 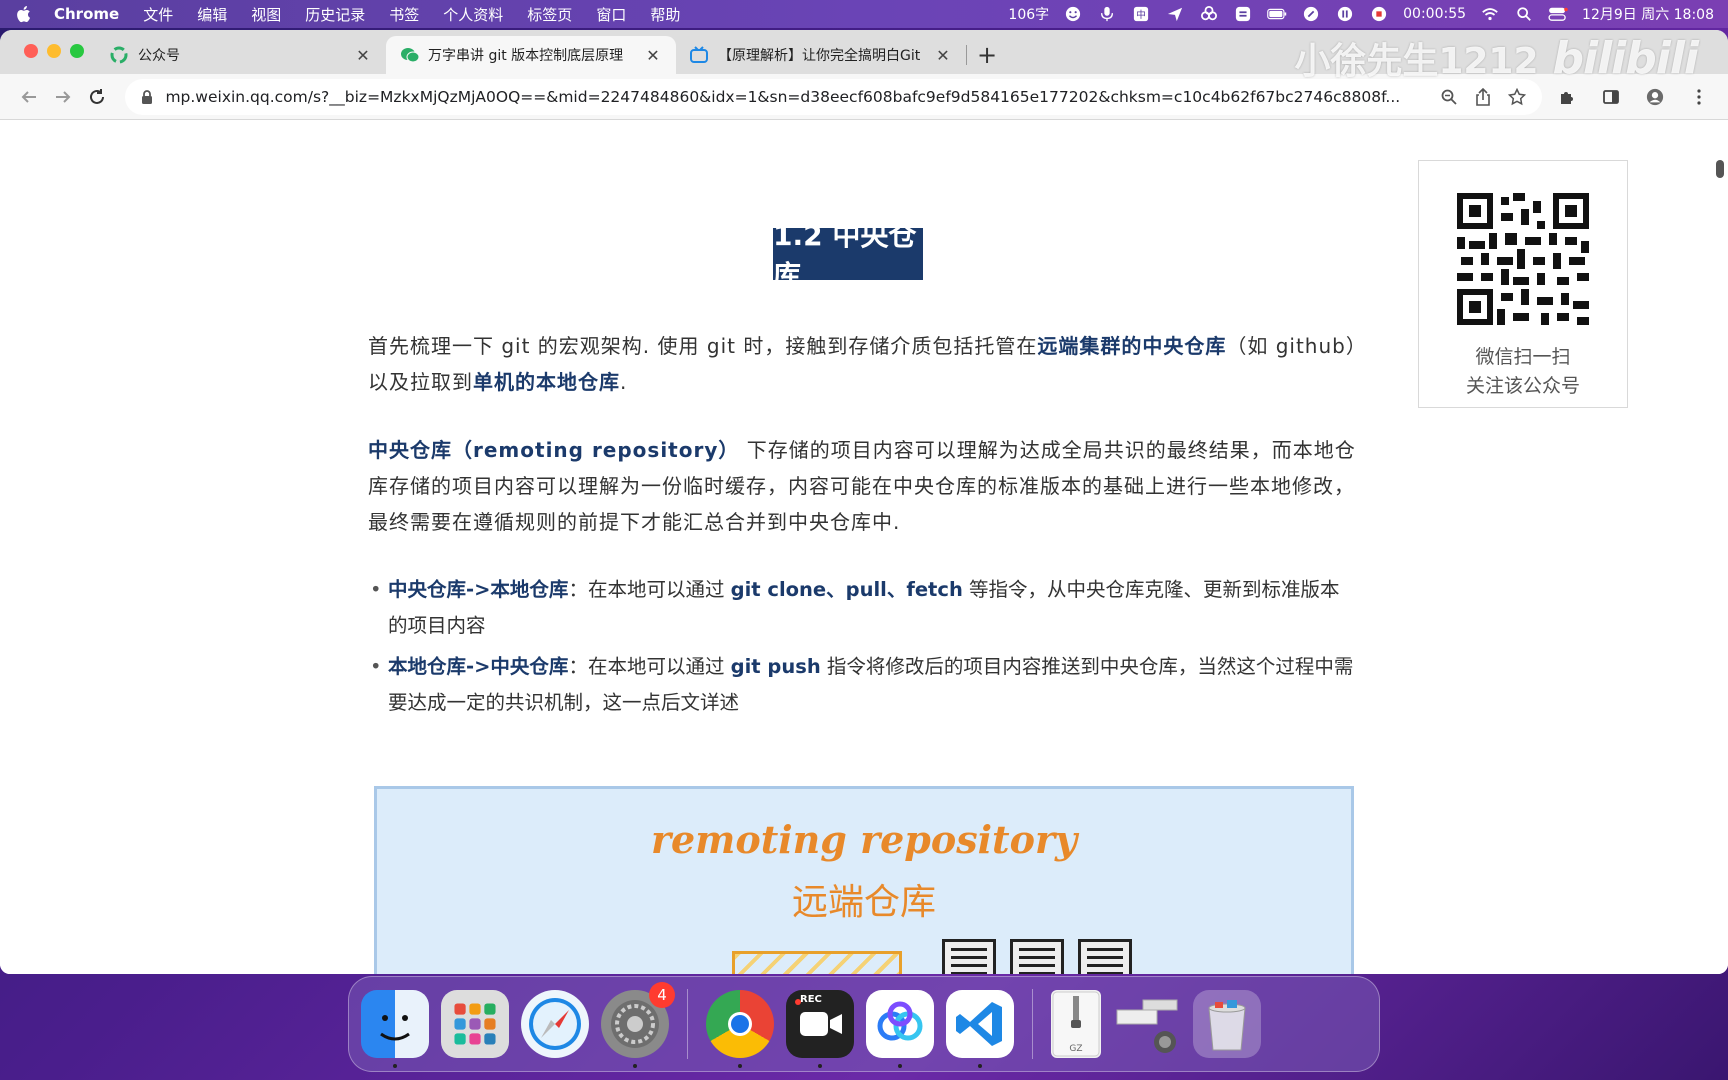 What do you see at coordinates (410, 55) in the screenshot?
I see `wechat-icon` at bounding box center [410, 55].